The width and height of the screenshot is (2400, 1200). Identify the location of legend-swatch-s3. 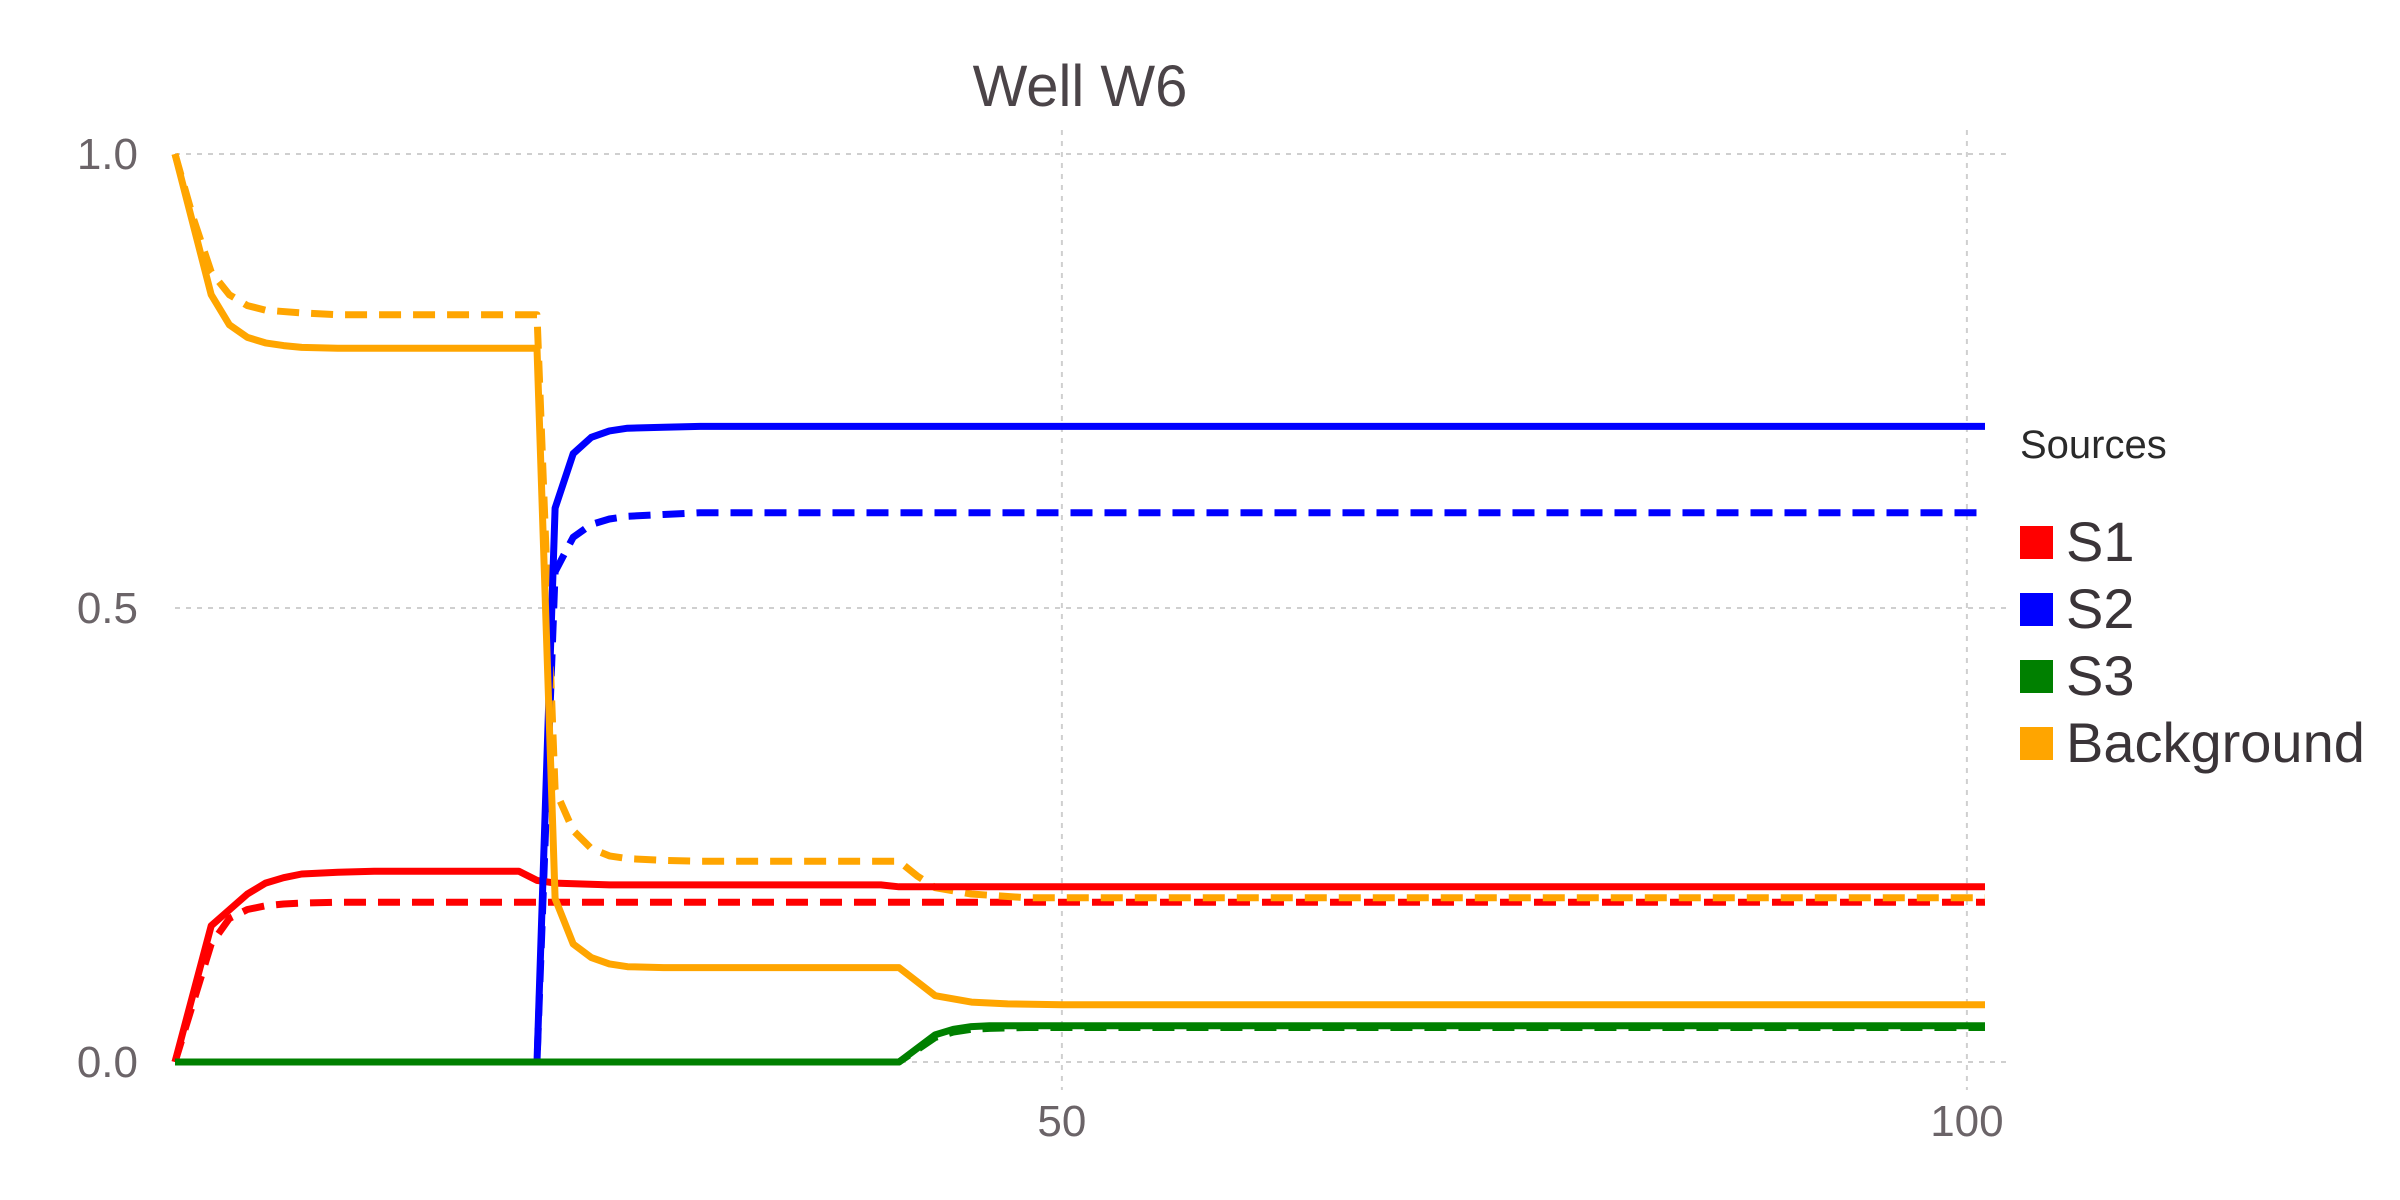
(2036, 676).